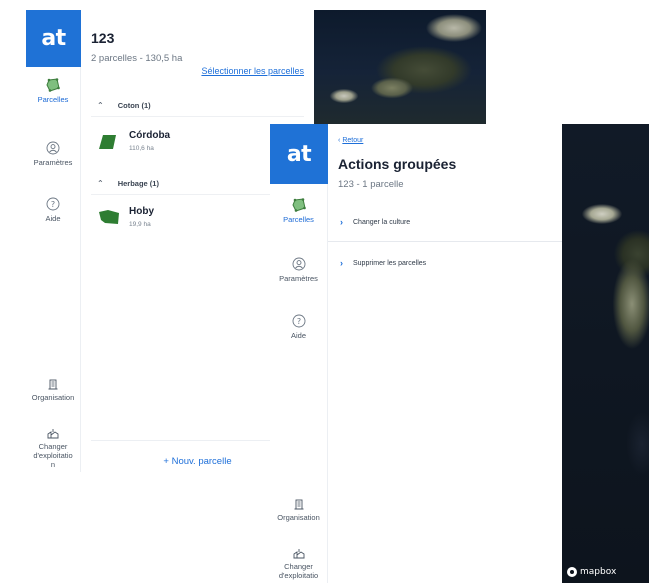  What do you see at coordinates (382, 222) in the screenshot?
I see `action-label: Changer la culture` at bounding box center [382, 222].